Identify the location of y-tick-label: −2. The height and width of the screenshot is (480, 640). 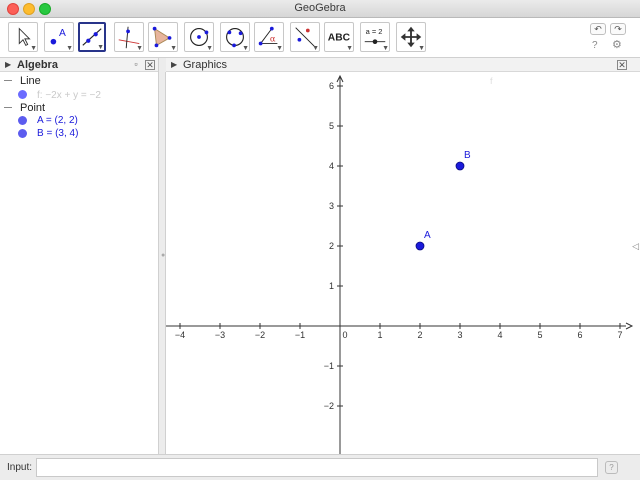
(329, 406).